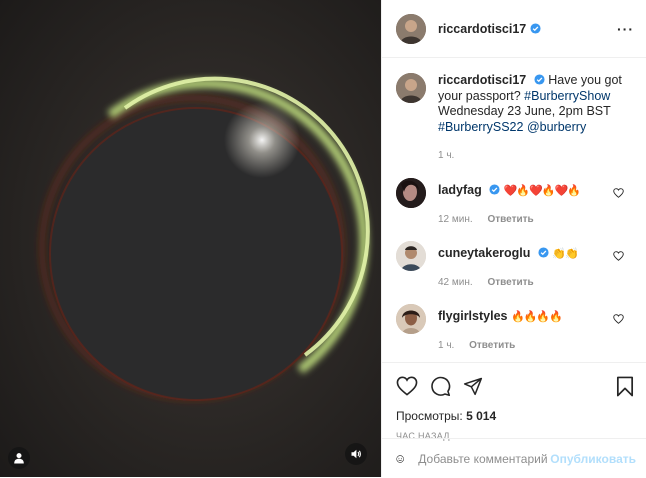 Image resolution: width=646 pixels, height=478 pixels. I want to click on comment-item: flygirlstyles 🔥🔥🔥🔥 1 ч. Ответить, so click(514, 328).